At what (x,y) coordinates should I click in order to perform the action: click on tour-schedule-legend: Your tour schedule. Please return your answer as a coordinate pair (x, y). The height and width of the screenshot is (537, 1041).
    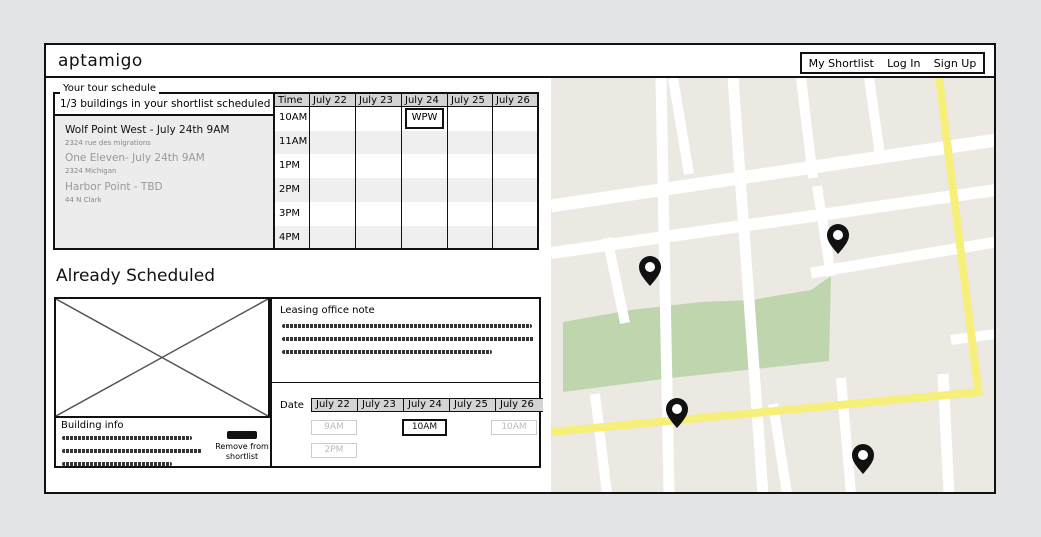
    Looking at the image, I should click on (110, 88).